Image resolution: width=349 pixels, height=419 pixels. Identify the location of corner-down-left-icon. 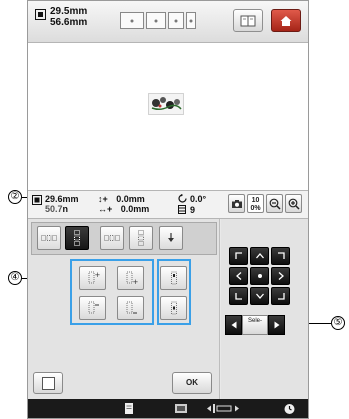
(238, 296).